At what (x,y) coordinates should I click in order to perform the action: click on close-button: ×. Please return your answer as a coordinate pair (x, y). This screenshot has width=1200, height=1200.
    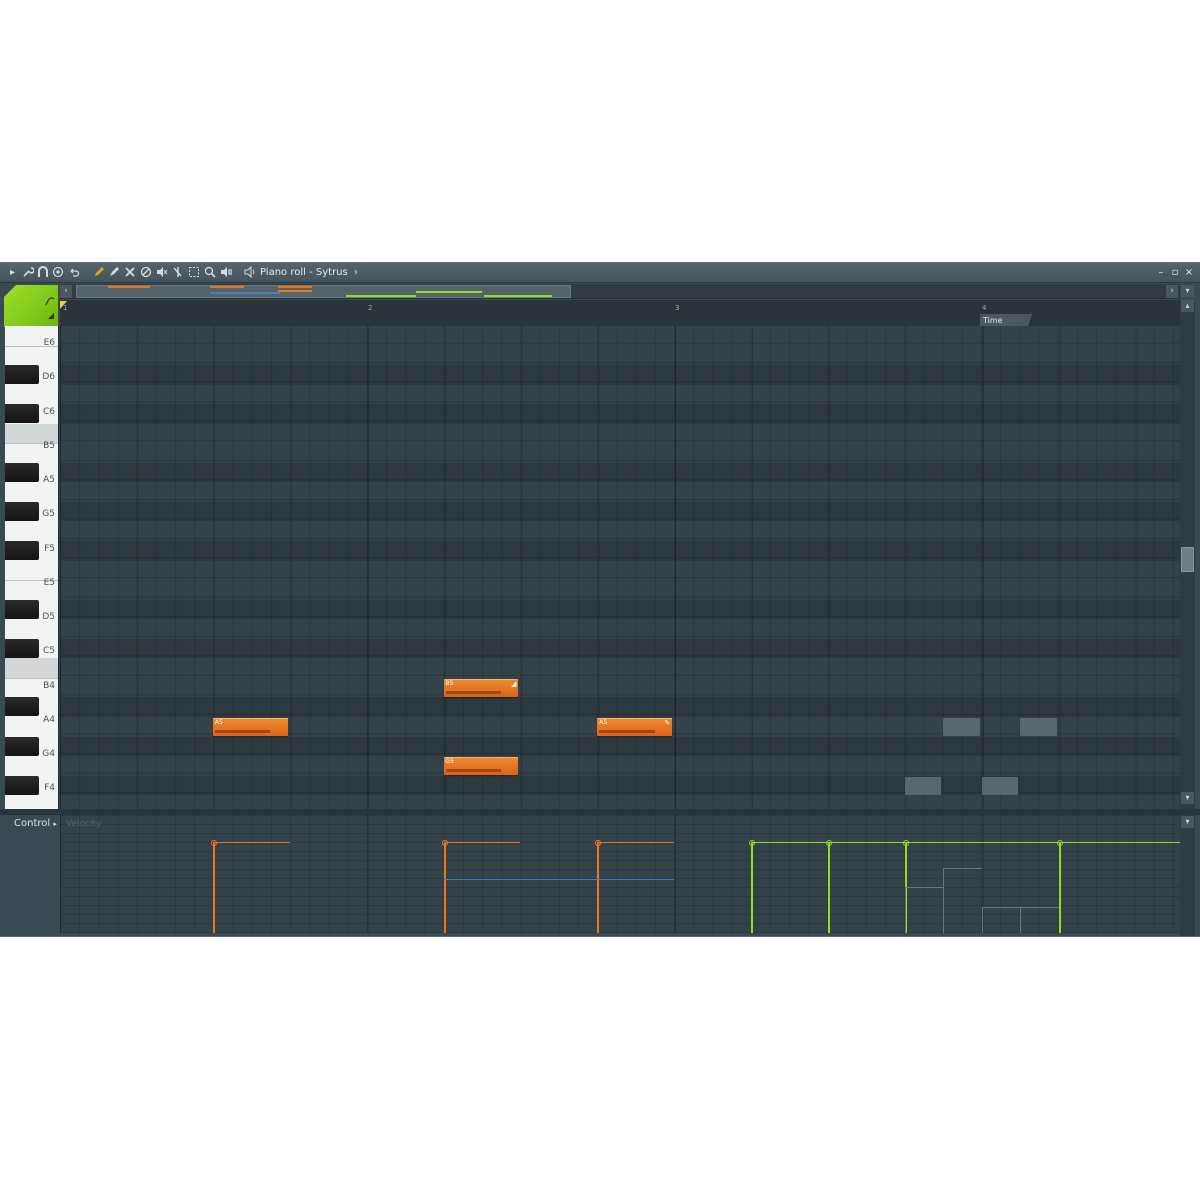
    Looking at the image, I should click on (1189, 273).